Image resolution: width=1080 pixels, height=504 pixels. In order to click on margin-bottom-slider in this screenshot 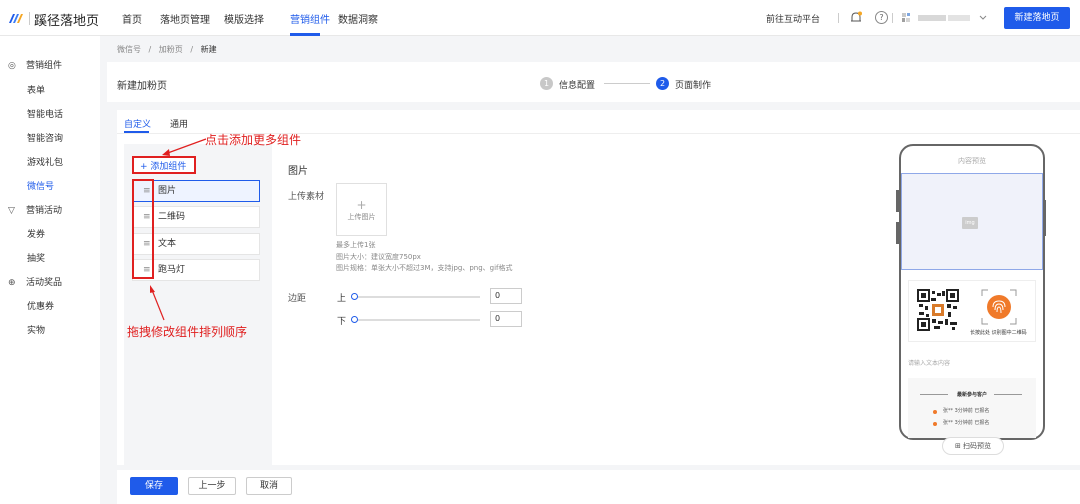, I will do `click(417, 320)`.